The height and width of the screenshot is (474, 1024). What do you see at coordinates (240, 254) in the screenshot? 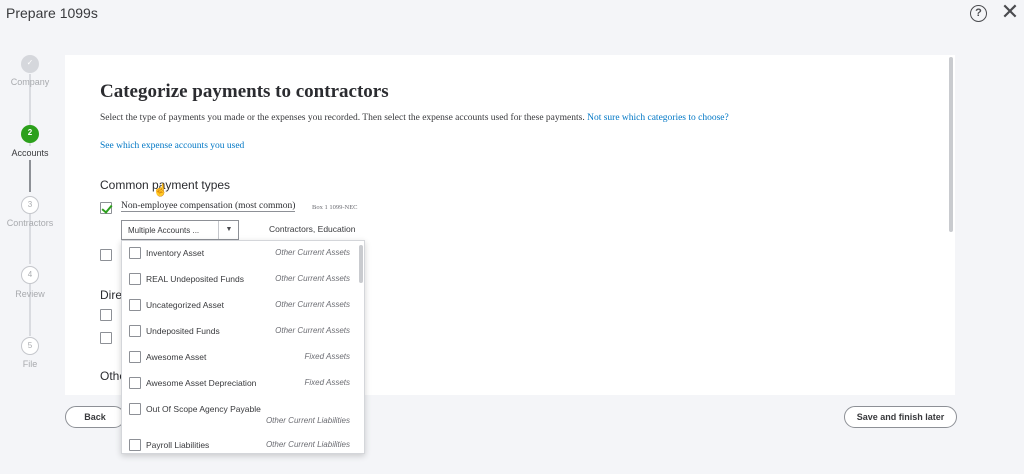
I see `list-item: Inventory Asset Other Current Assets` at bounding box center [240, 254].